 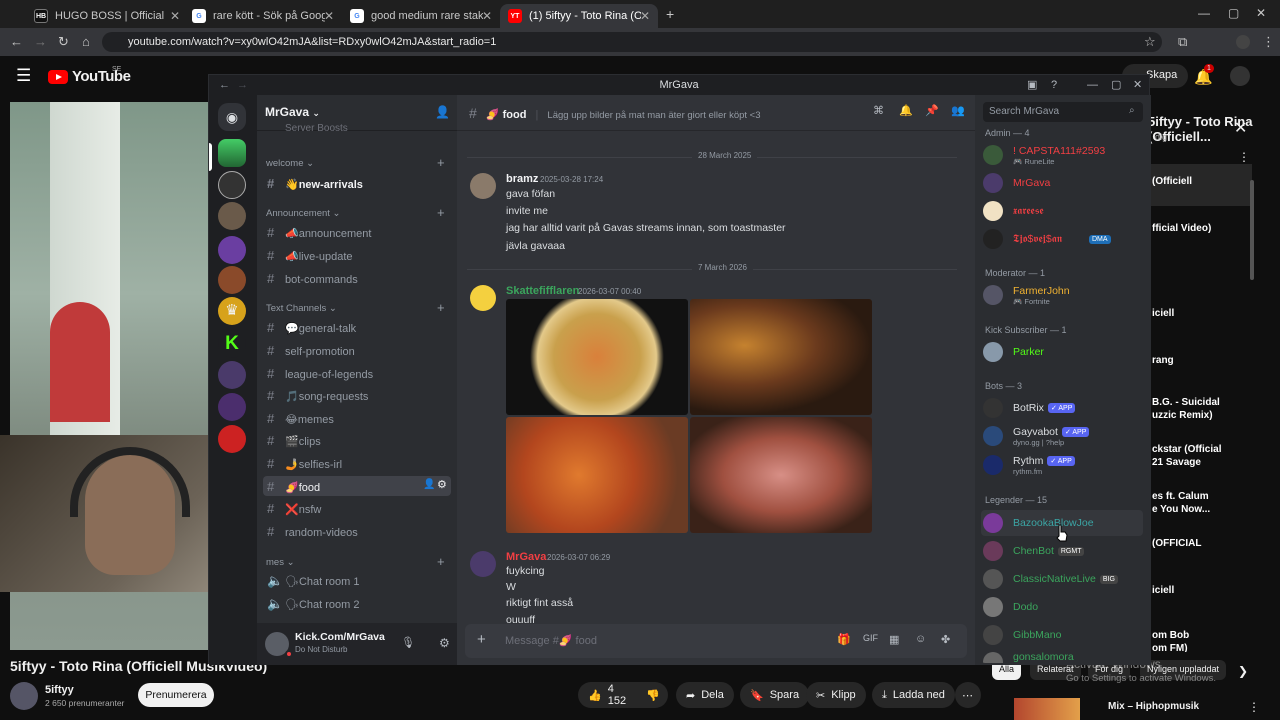 What do you see at coordinates (1062, 183) in the screenshot?
I see `member-item: MrGava` at bounding box center [1062, 183].